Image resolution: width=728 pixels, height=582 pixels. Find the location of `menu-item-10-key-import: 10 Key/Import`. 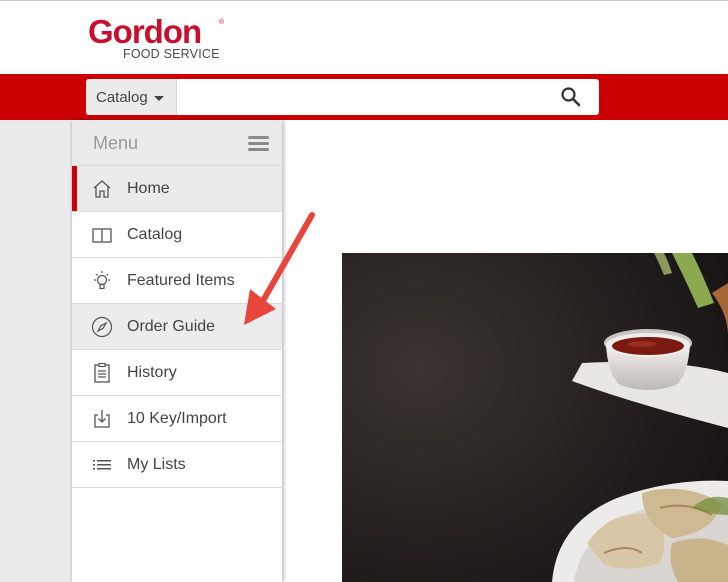

menu-item-10-key-import: 10 Key/Import is located at coordinates (177, 419).